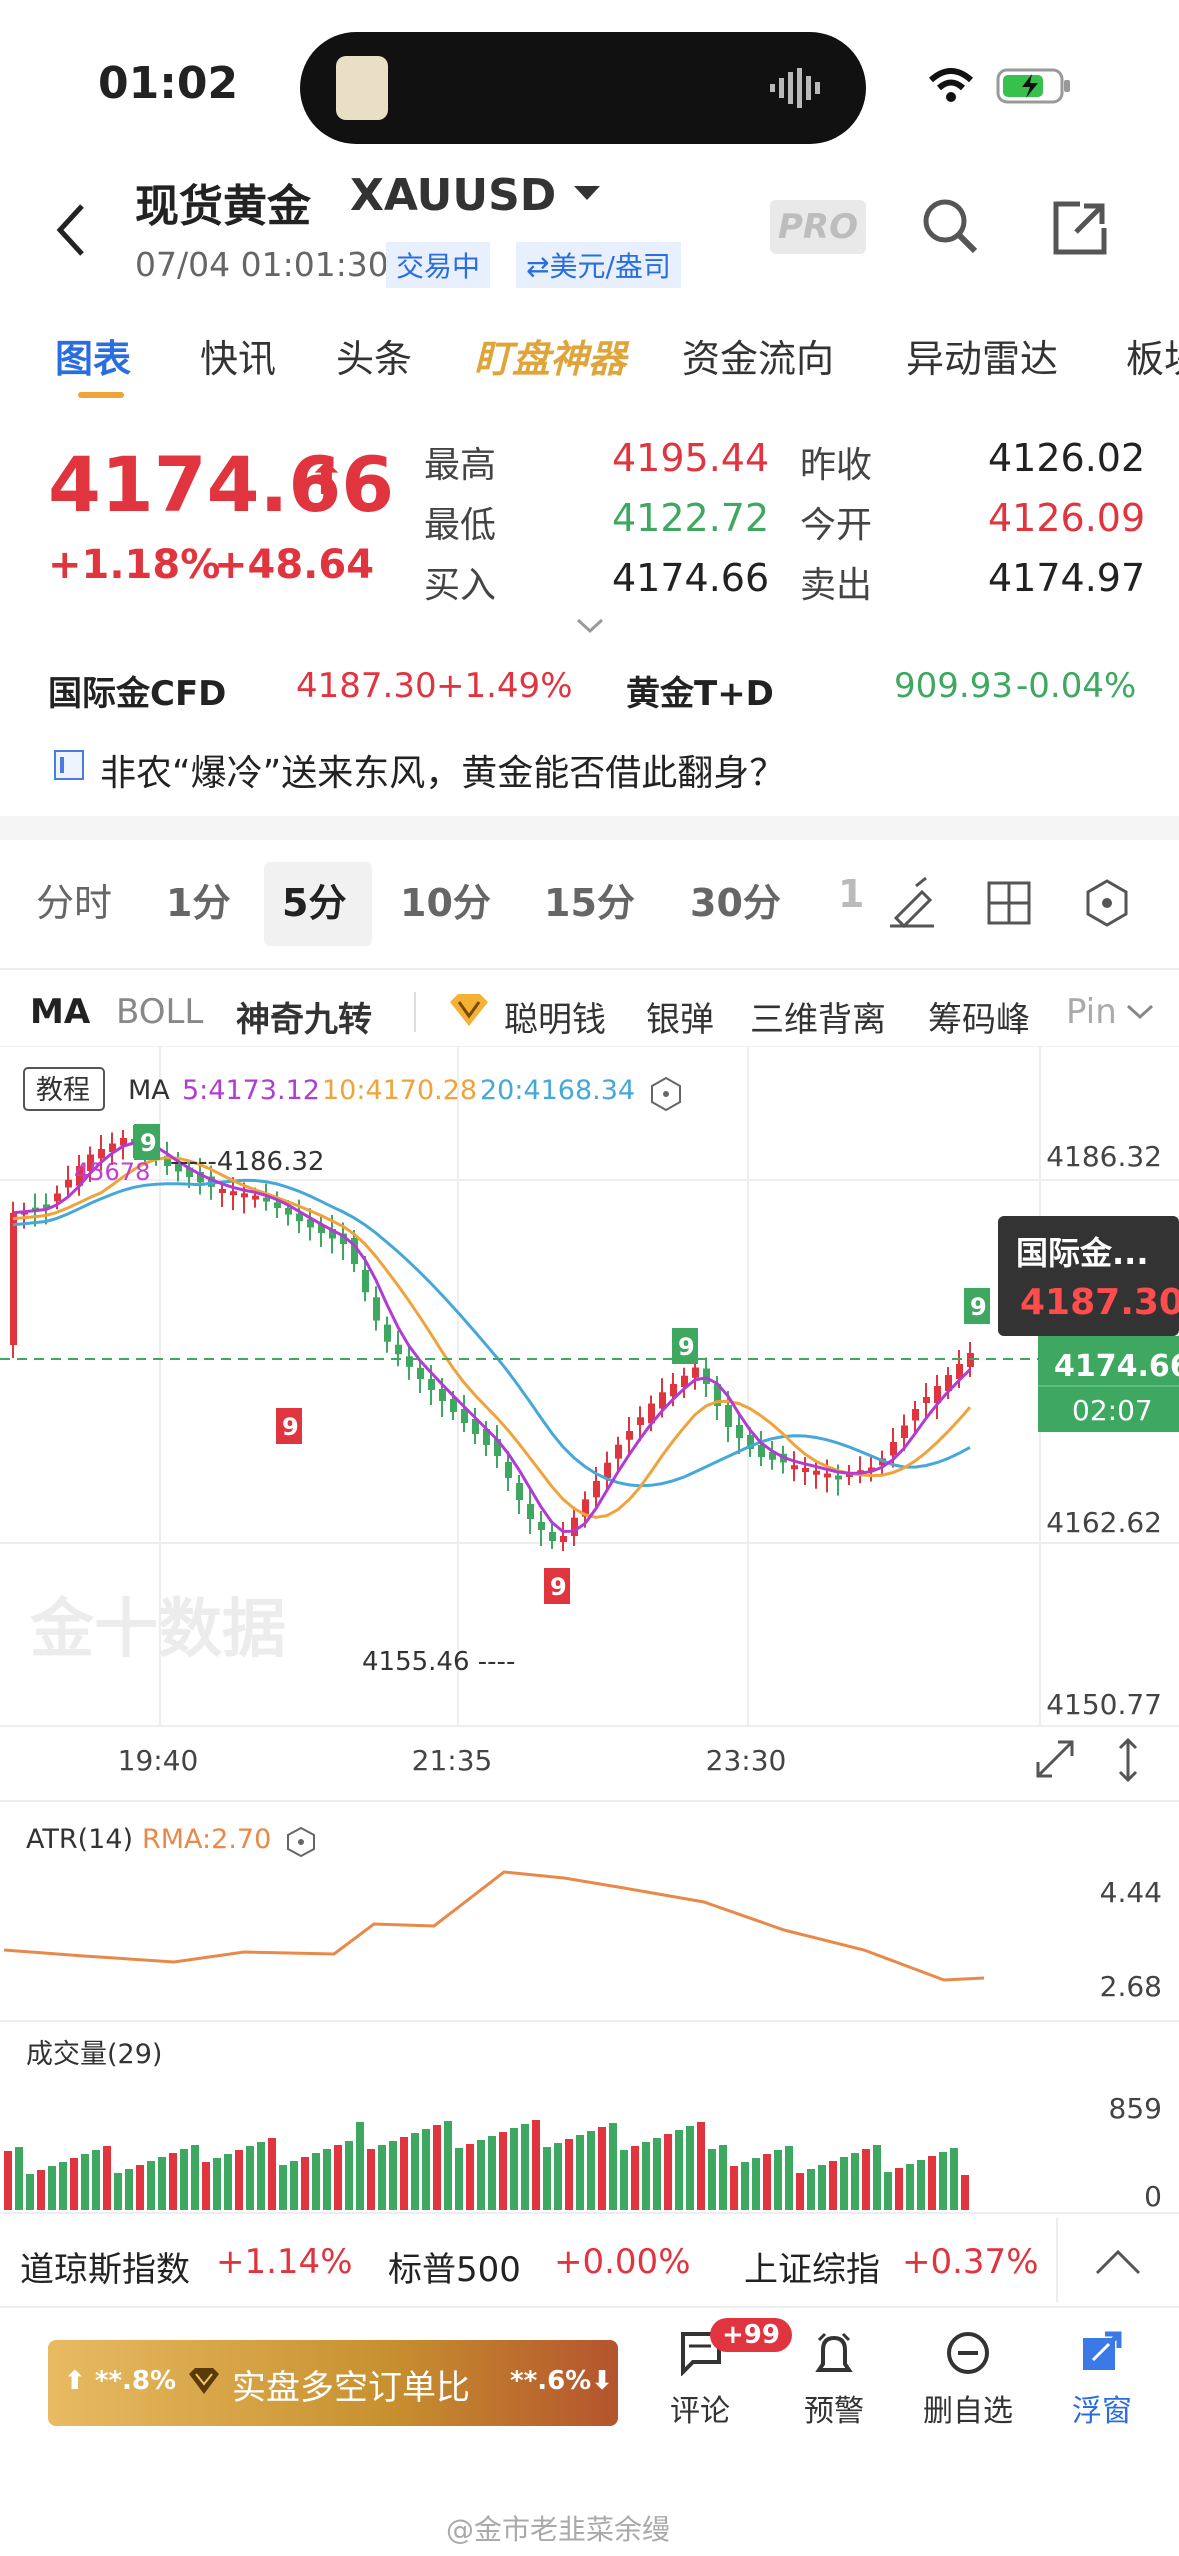 The height and width of the screenshot is (2556, 1179). I want to click on nav-label: 浮窗, so click(1102, 2411).